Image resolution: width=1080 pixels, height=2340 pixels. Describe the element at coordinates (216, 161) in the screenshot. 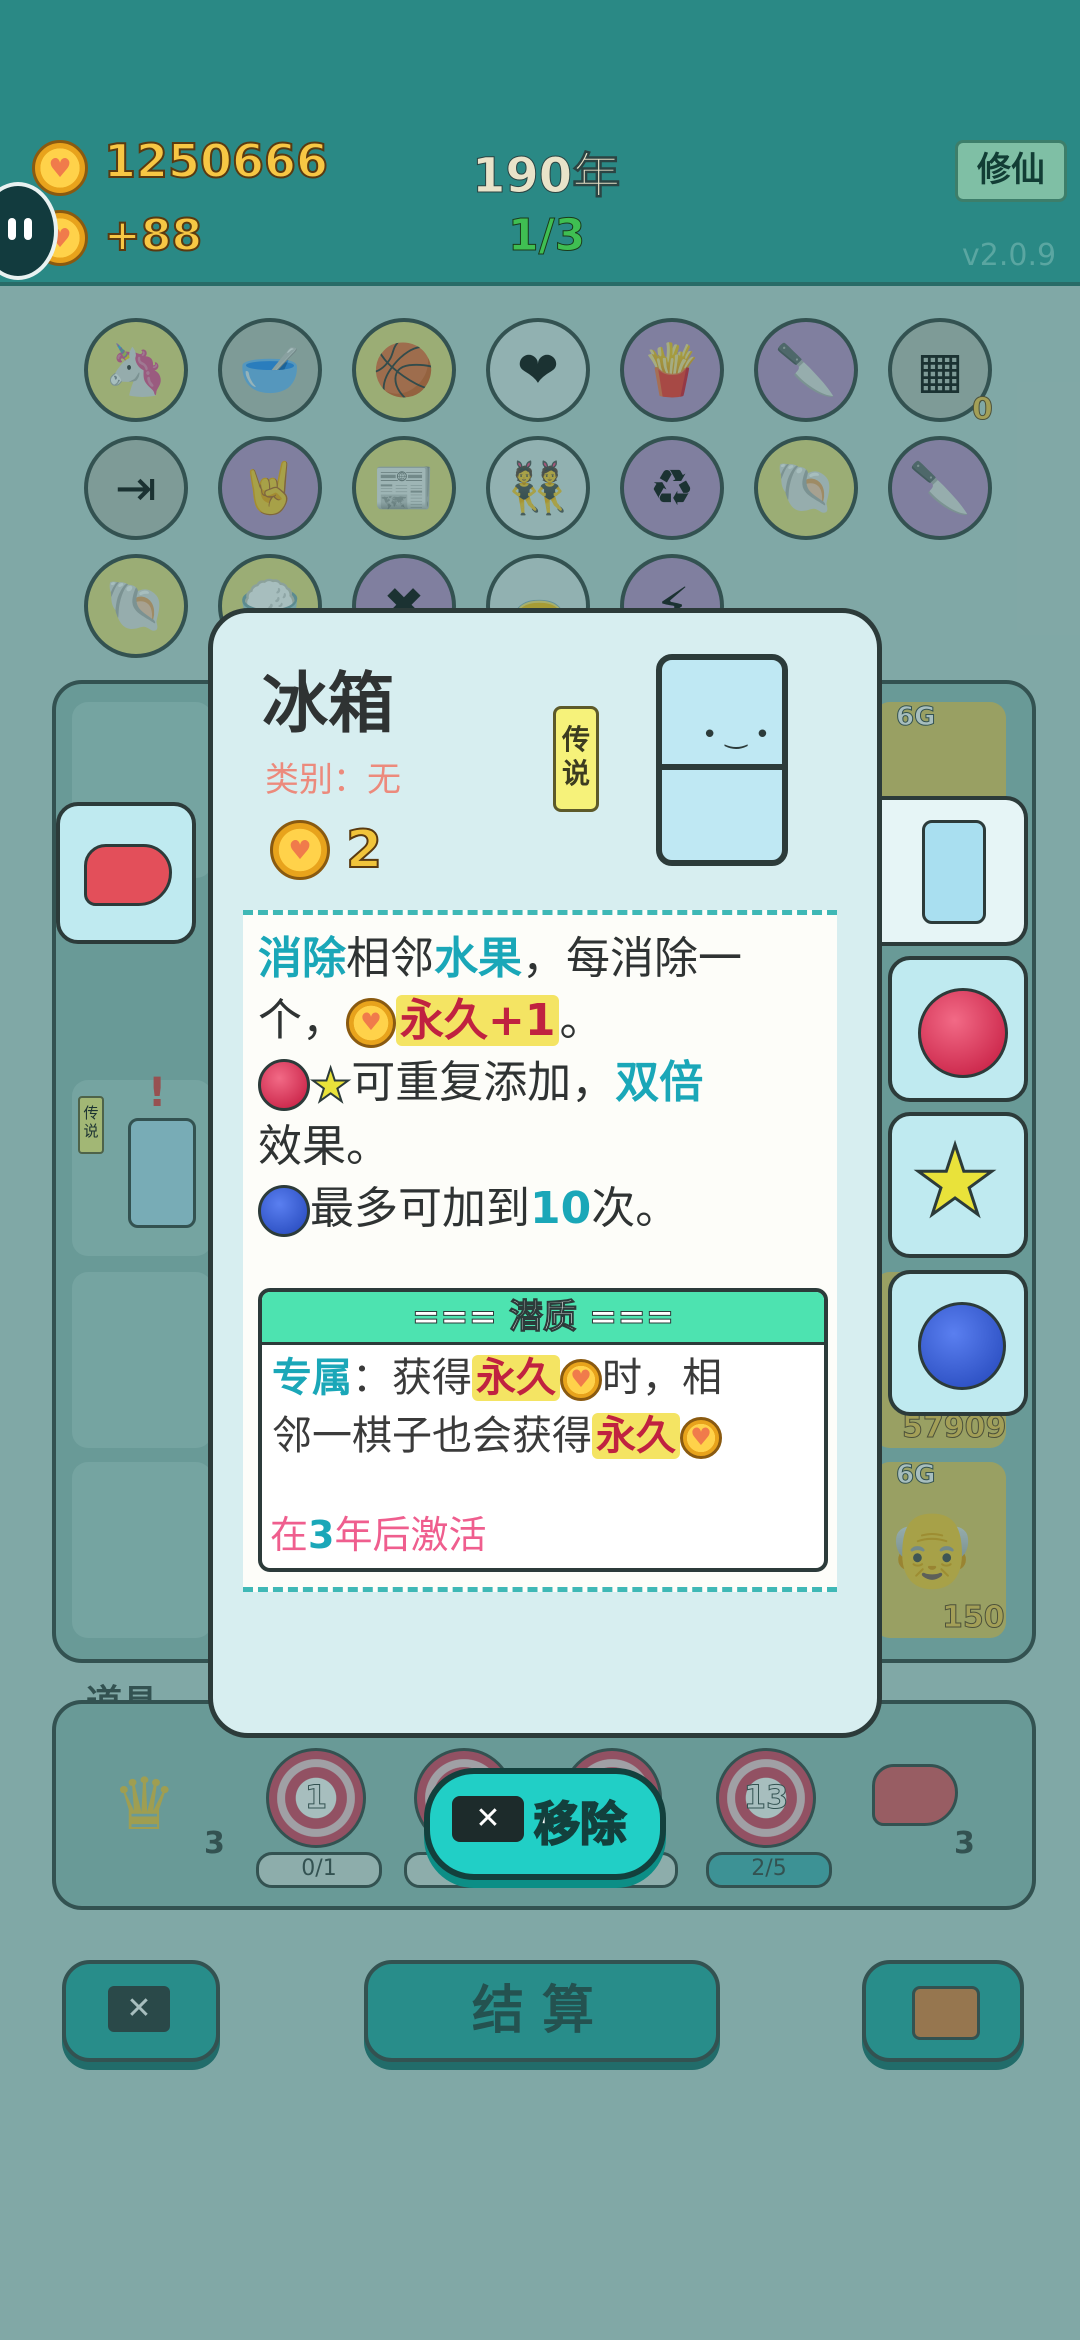

I see `coins-total: 1250666` at that location.